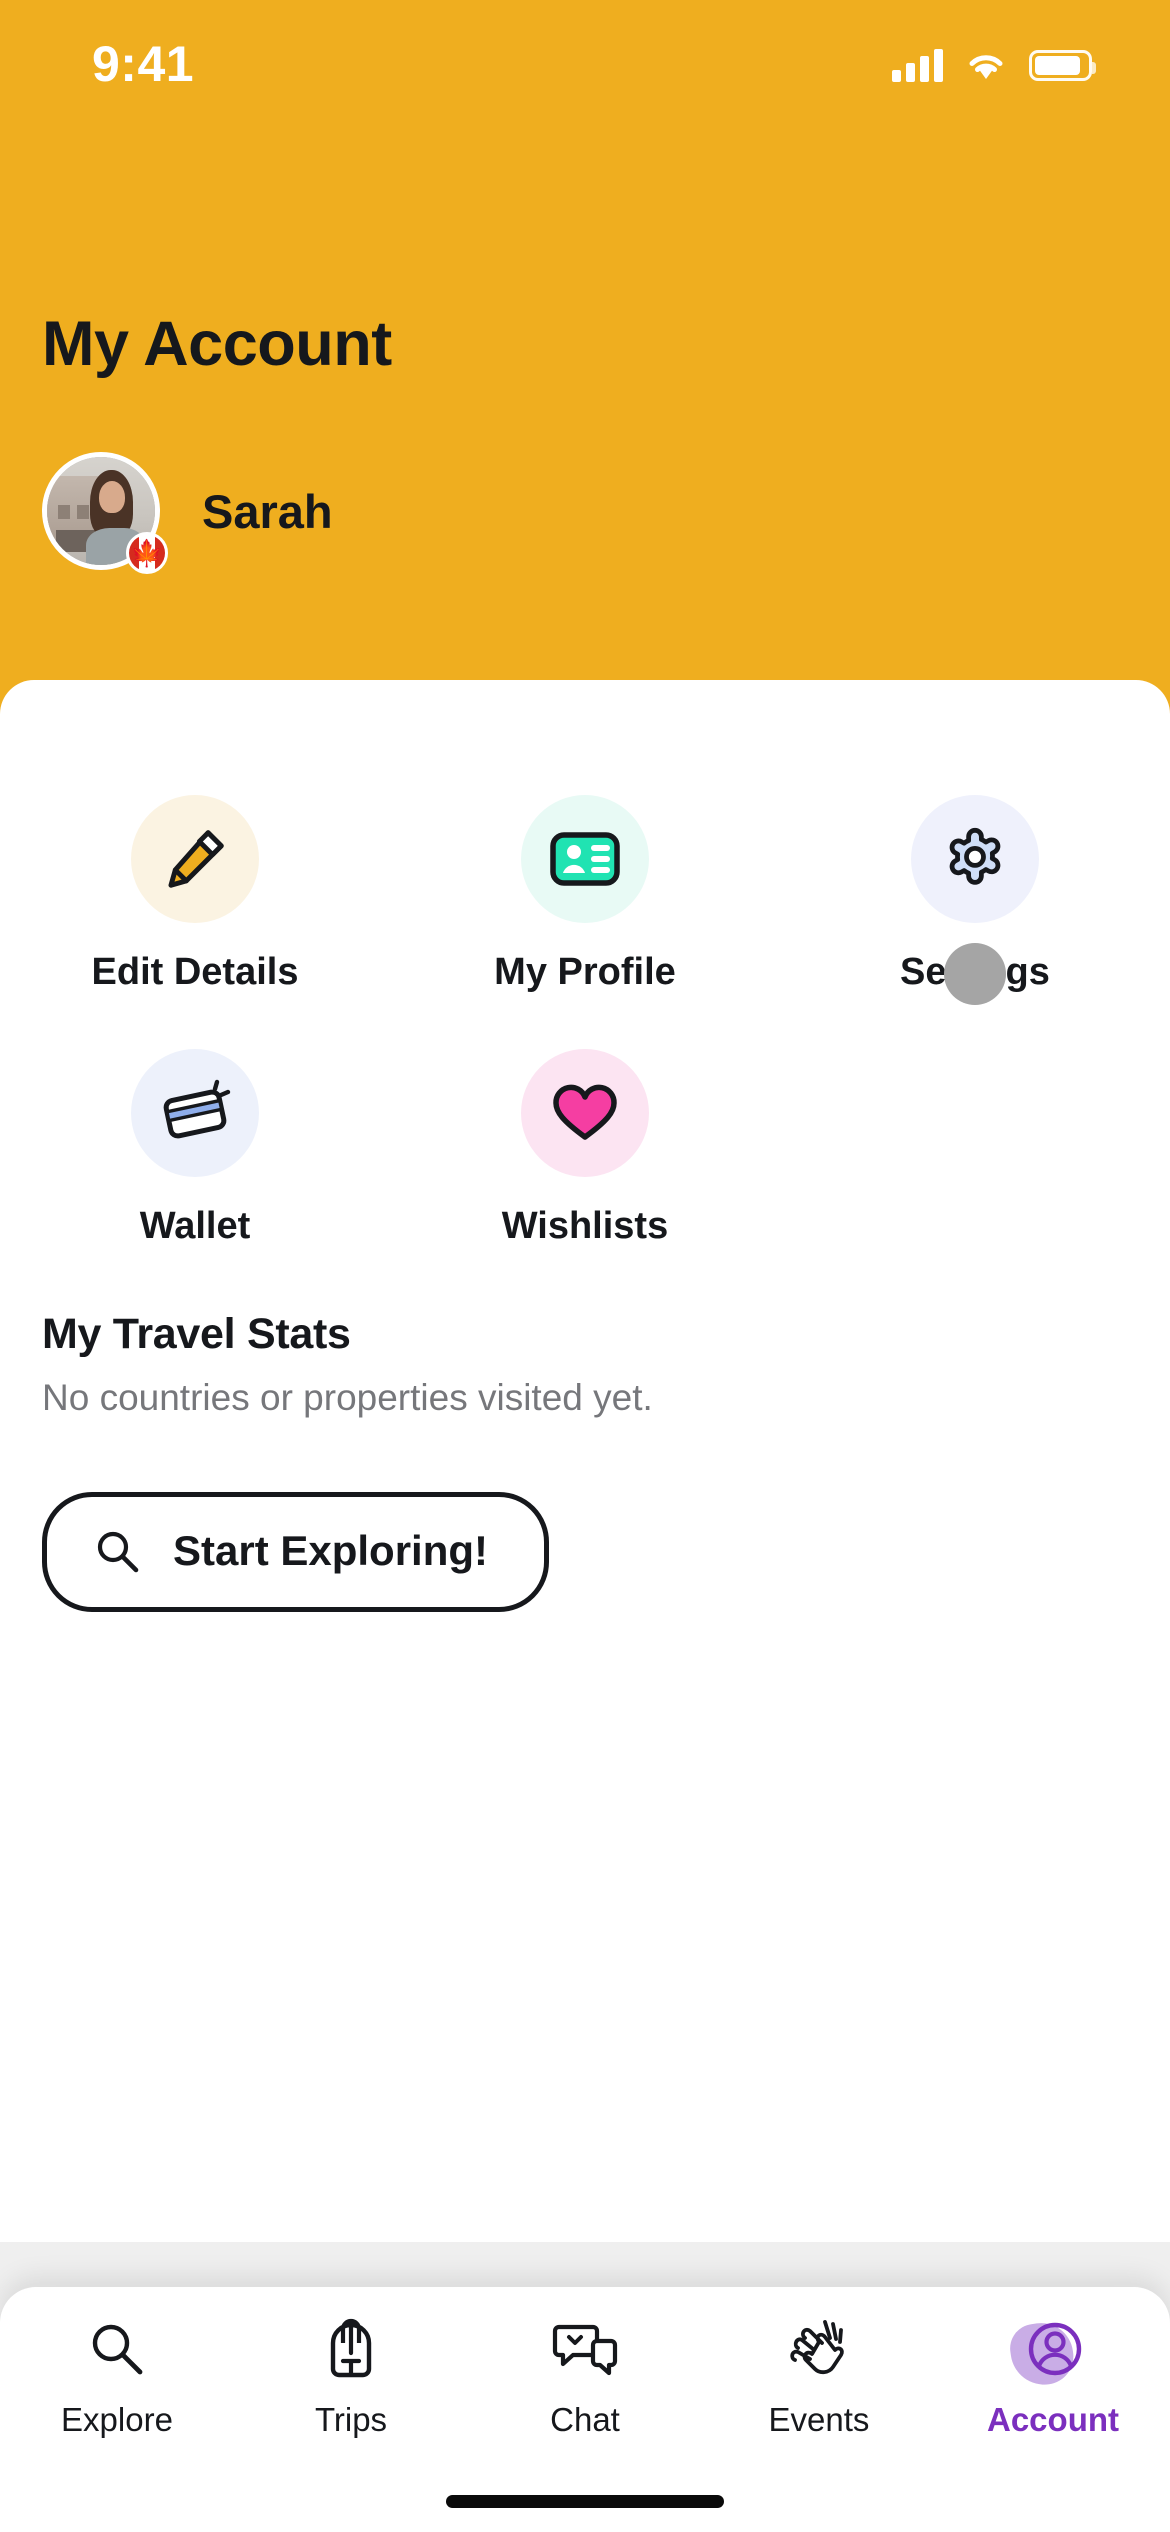 This screenshot has width=1170, height=2532. I want to click on canada-flag-badge: 🍁, so click(147, 553).